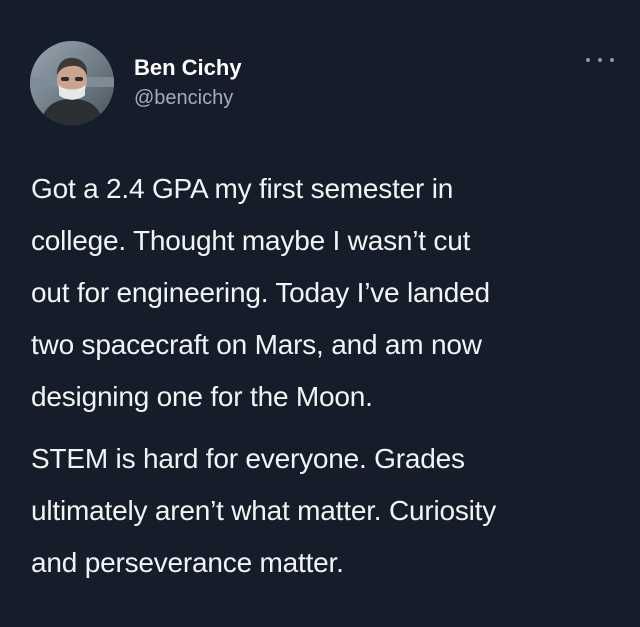  What do you see at coordinates (264, 510) in the screenshot?
I see `tweet-line: ultimately aren’t what matter. Curiosity` at bounding box center [264, 510].